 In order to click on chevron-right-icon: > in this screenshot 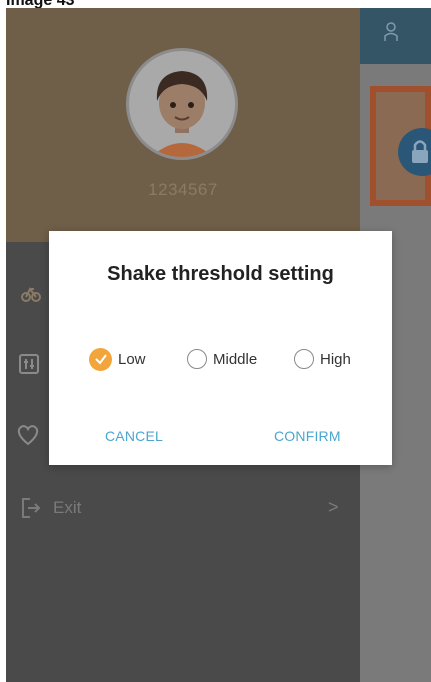, I will do `click(333, 507)`.